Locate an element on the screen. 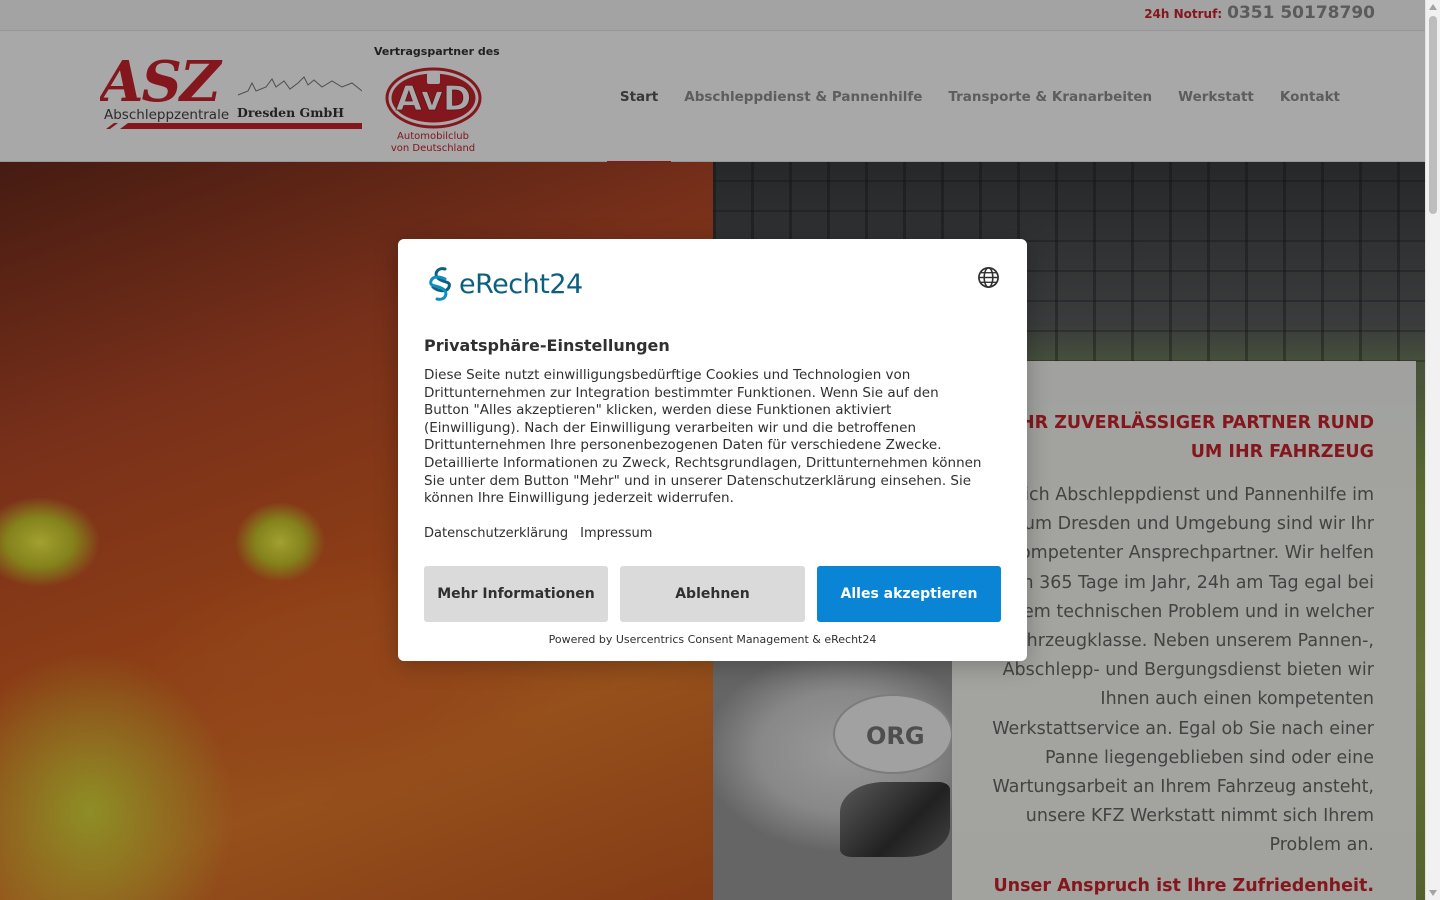 This screenshot has height=900, width=1440. page-scrollbar is located at coordinates (1432, 450).